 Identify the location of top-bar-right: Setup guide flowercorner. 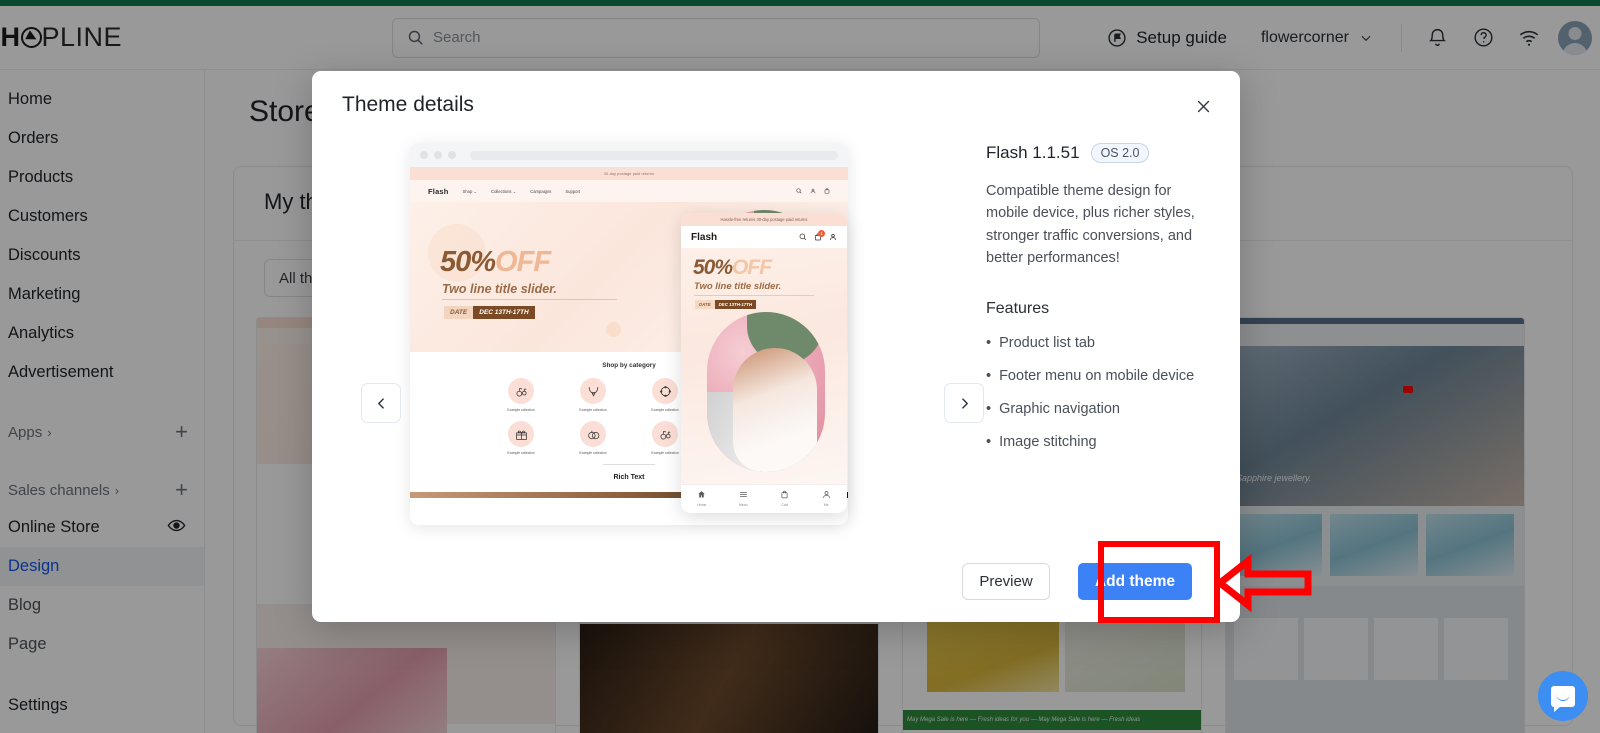
(1344, 38).